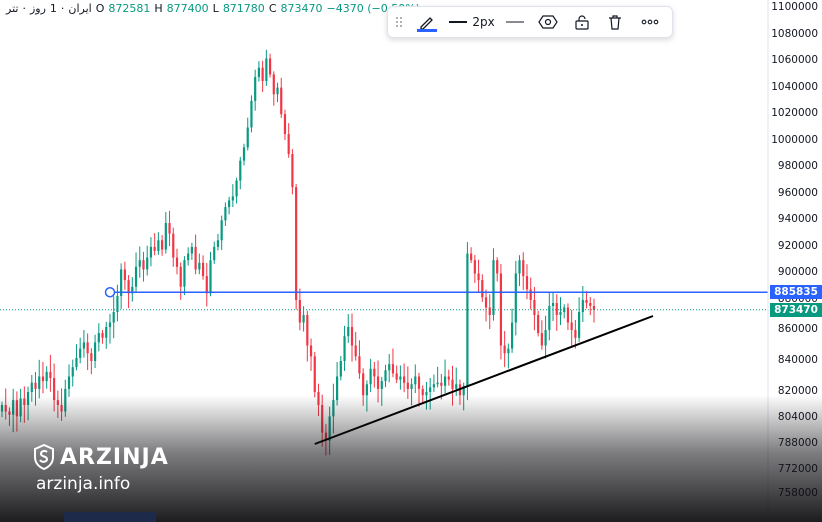 Image resolution: width=822 pixels, height=522 pixels. What do you see at coordinates (53, 8) in the screenshot?
I see `legend-interval-num: 1` at bounding box center [53, 8].